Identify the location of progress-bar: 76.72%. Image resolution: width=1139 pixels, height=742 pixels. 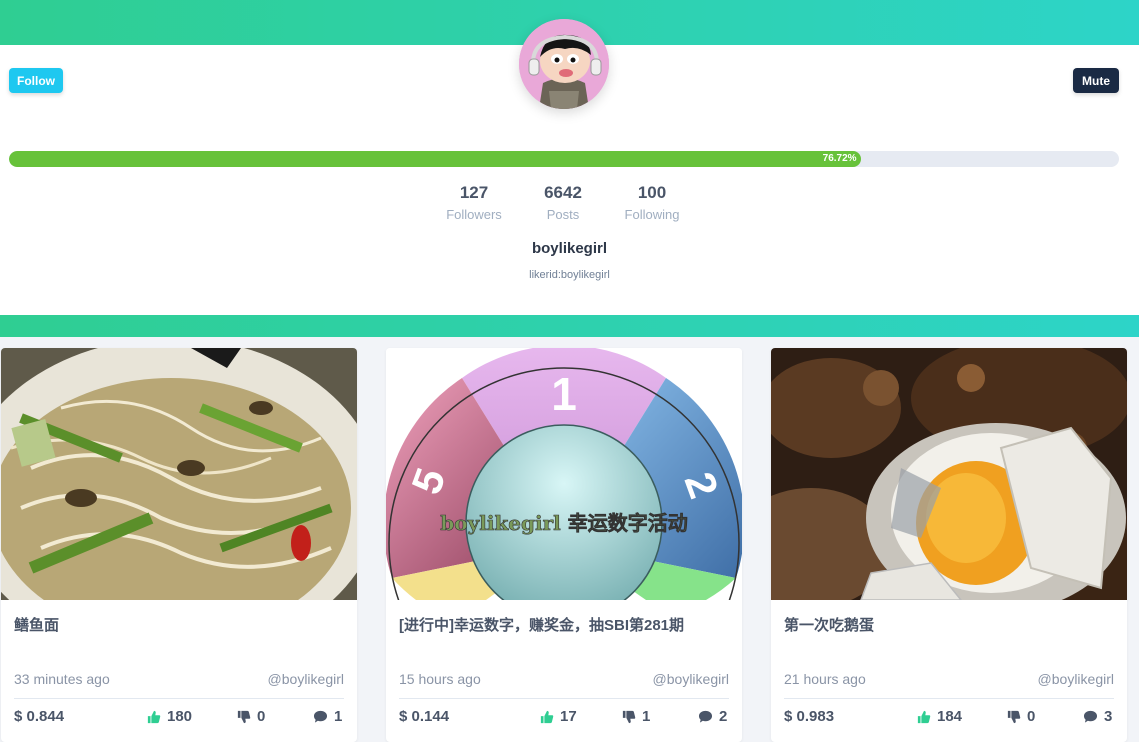
(564, 159).